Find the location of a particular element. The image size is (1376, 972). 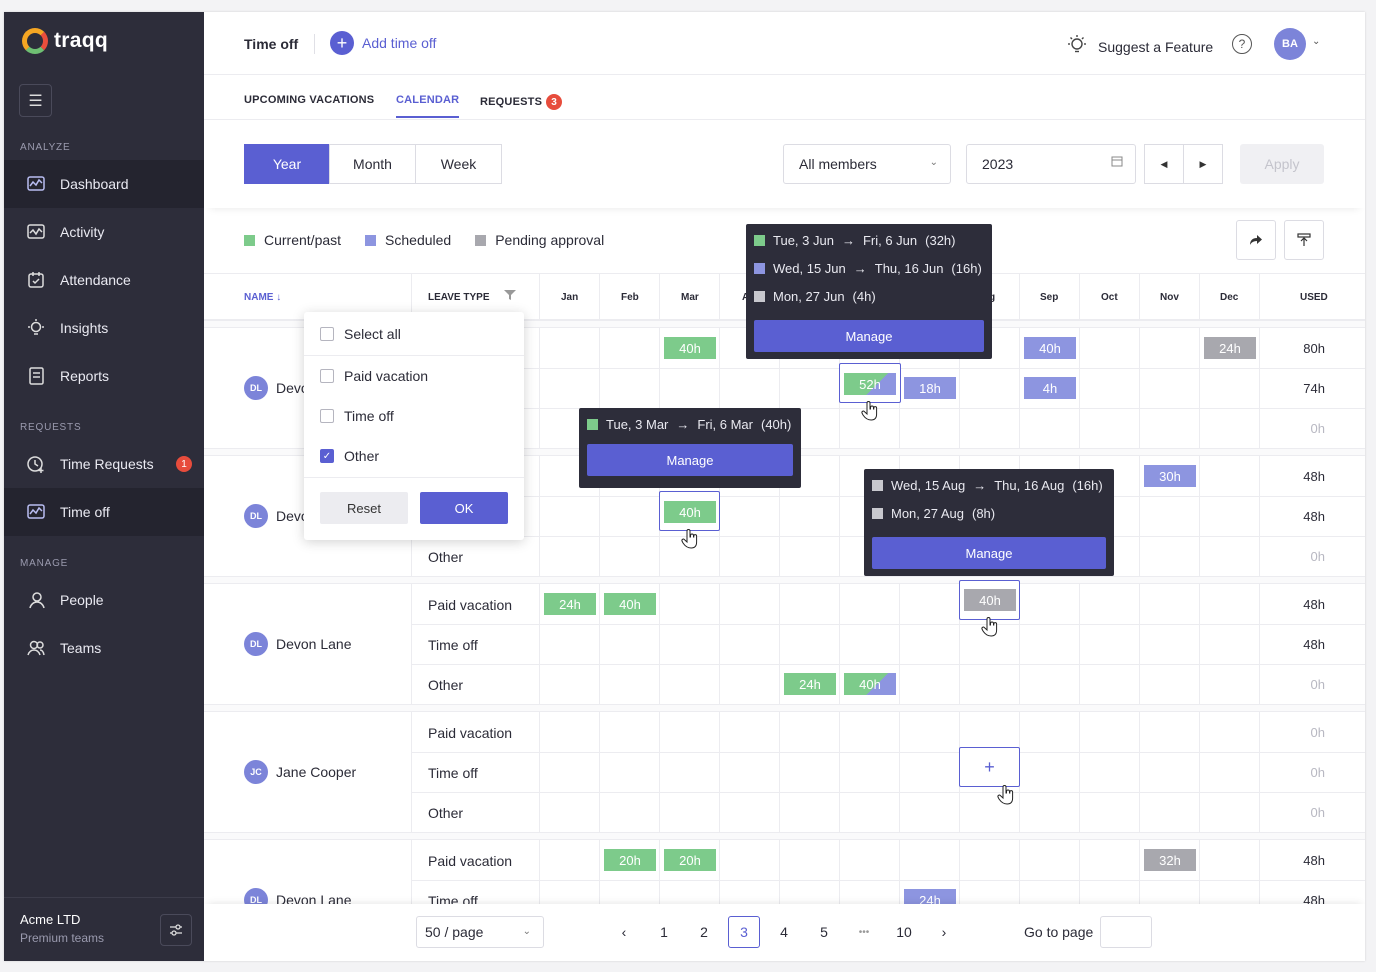

filter-option-time-off: Time off is located at coordinates (357, 416).